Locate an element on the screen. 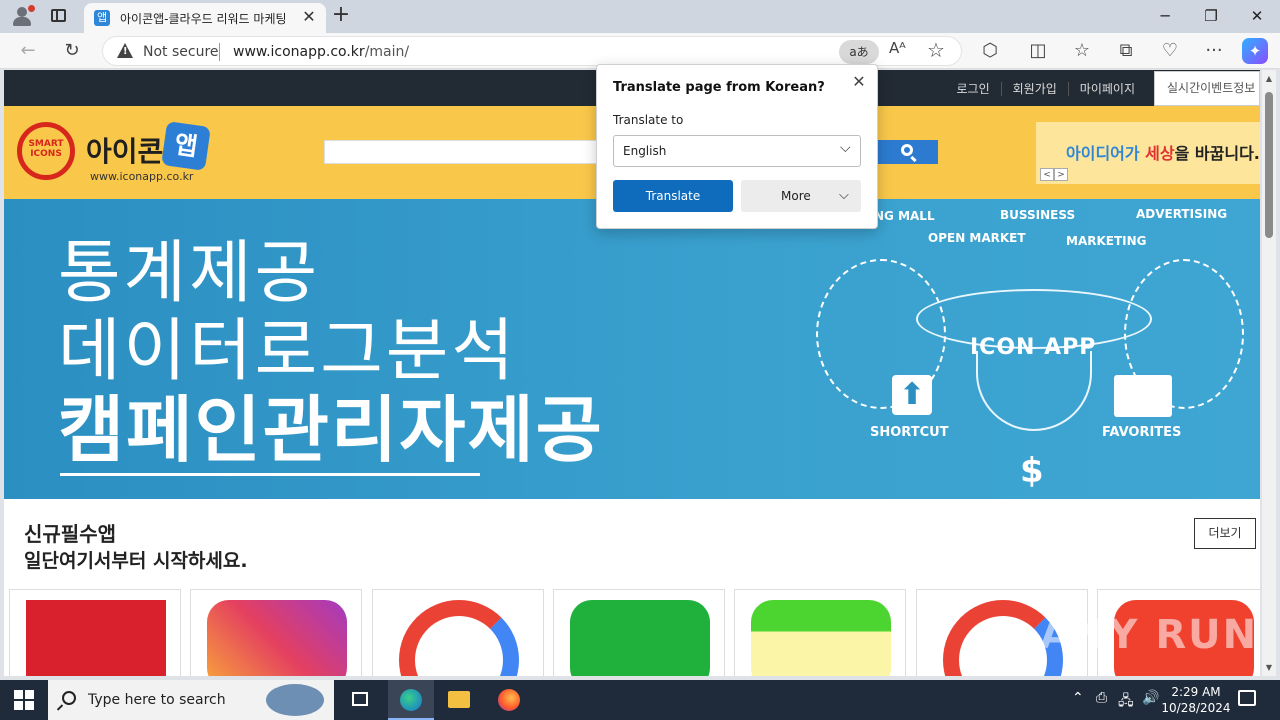 This screenshot has height=720, width=1280. label-open-market: OPEN MARKET is located at coordinates (977, 238).